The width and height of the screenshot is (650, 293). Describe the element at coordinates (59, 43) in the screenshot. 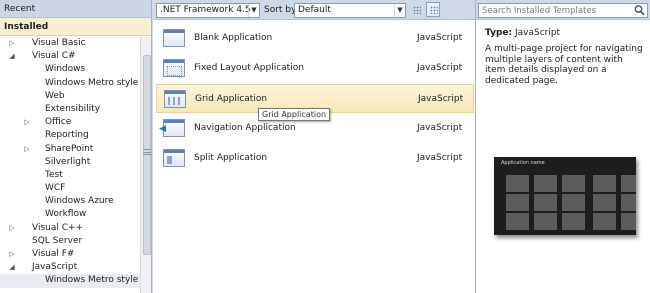

I see `tree-item-label: Visual Basic` at that location.